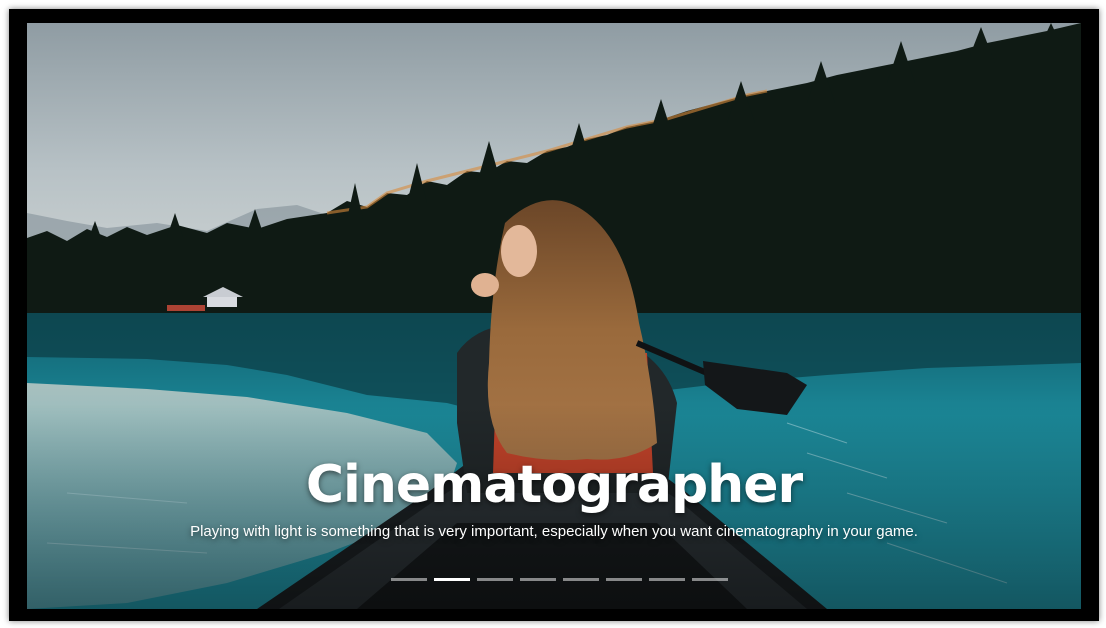  Describe the element at coordinates (554, 485) in the screenshot. I see `slide-title: Cinematographer` at that location.